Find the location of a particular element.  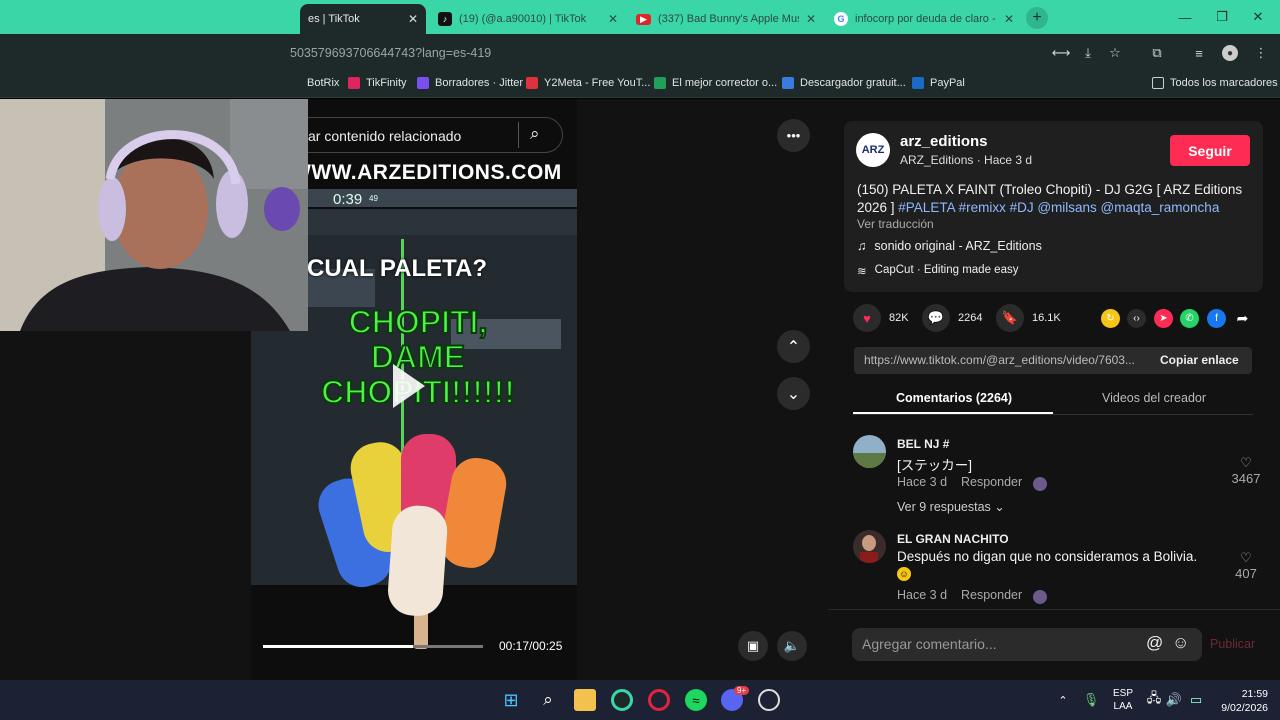

previous-video-button: ⌃ is located at coordinates (793, 346).